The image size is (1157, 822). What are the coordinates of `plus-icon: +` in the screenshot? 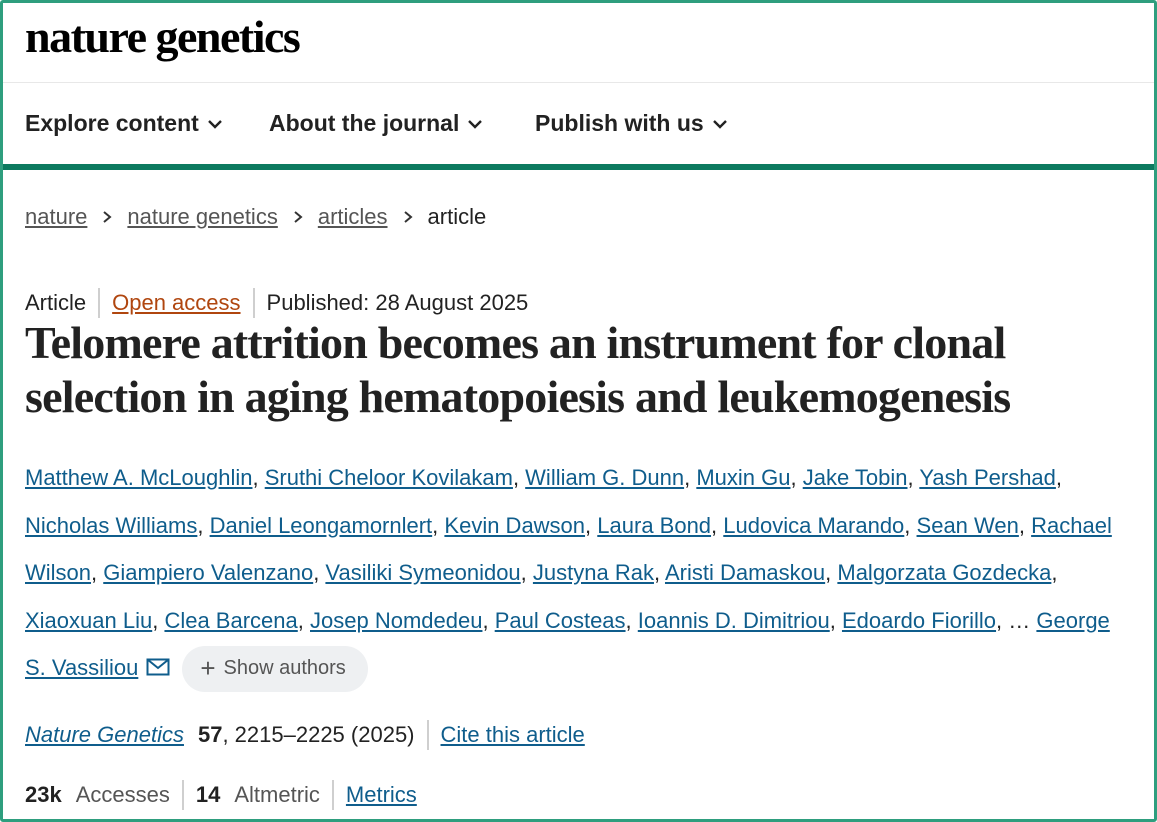 It's located at (208, 668).